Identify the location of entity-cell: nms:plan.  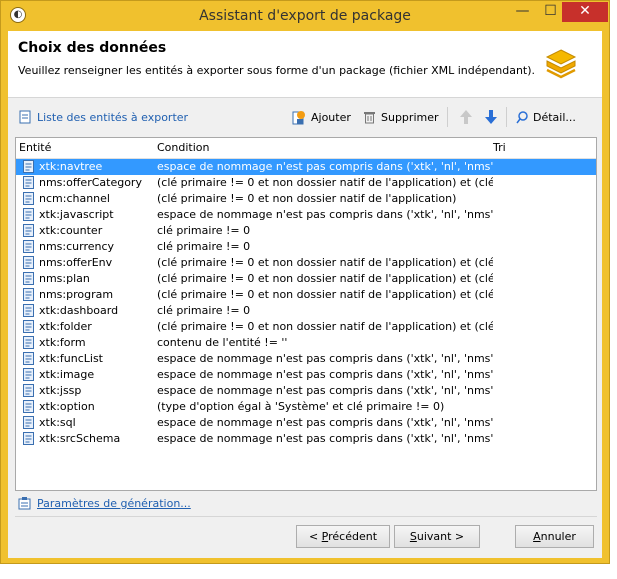
(64, 278).